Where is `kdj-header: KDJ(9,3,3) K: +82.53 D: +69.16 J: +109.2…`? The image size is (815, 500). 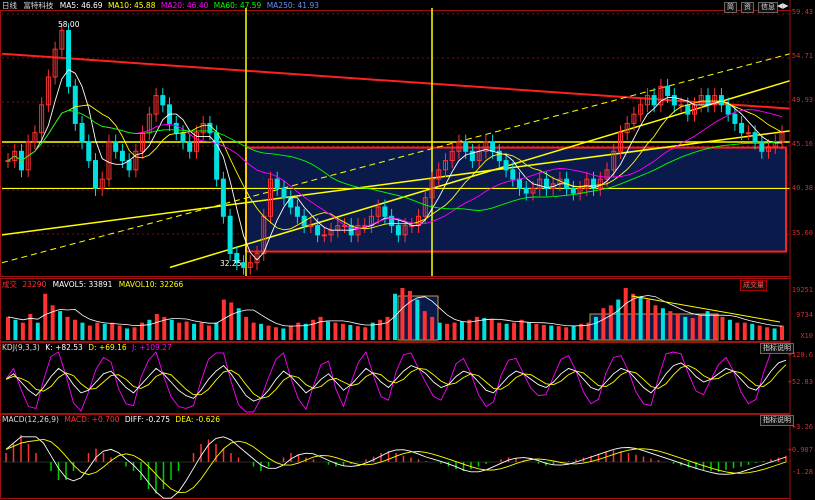
kdj-header: KDJ(9,3,3) K: +82.53 D: +69.16 J: +109.2… is located at coordinates (87, 348).